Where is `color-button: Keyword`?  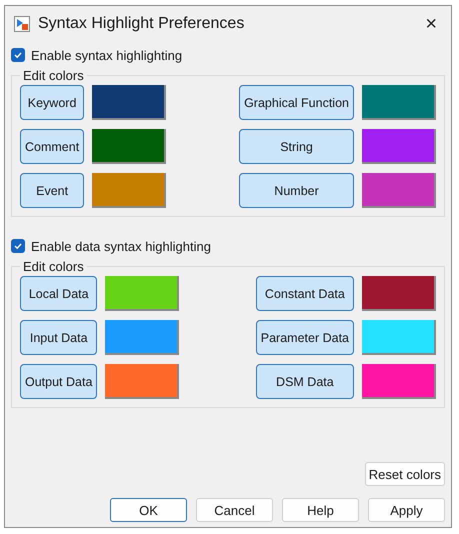 color-button: Keyword is located at coordinates (52, 102).